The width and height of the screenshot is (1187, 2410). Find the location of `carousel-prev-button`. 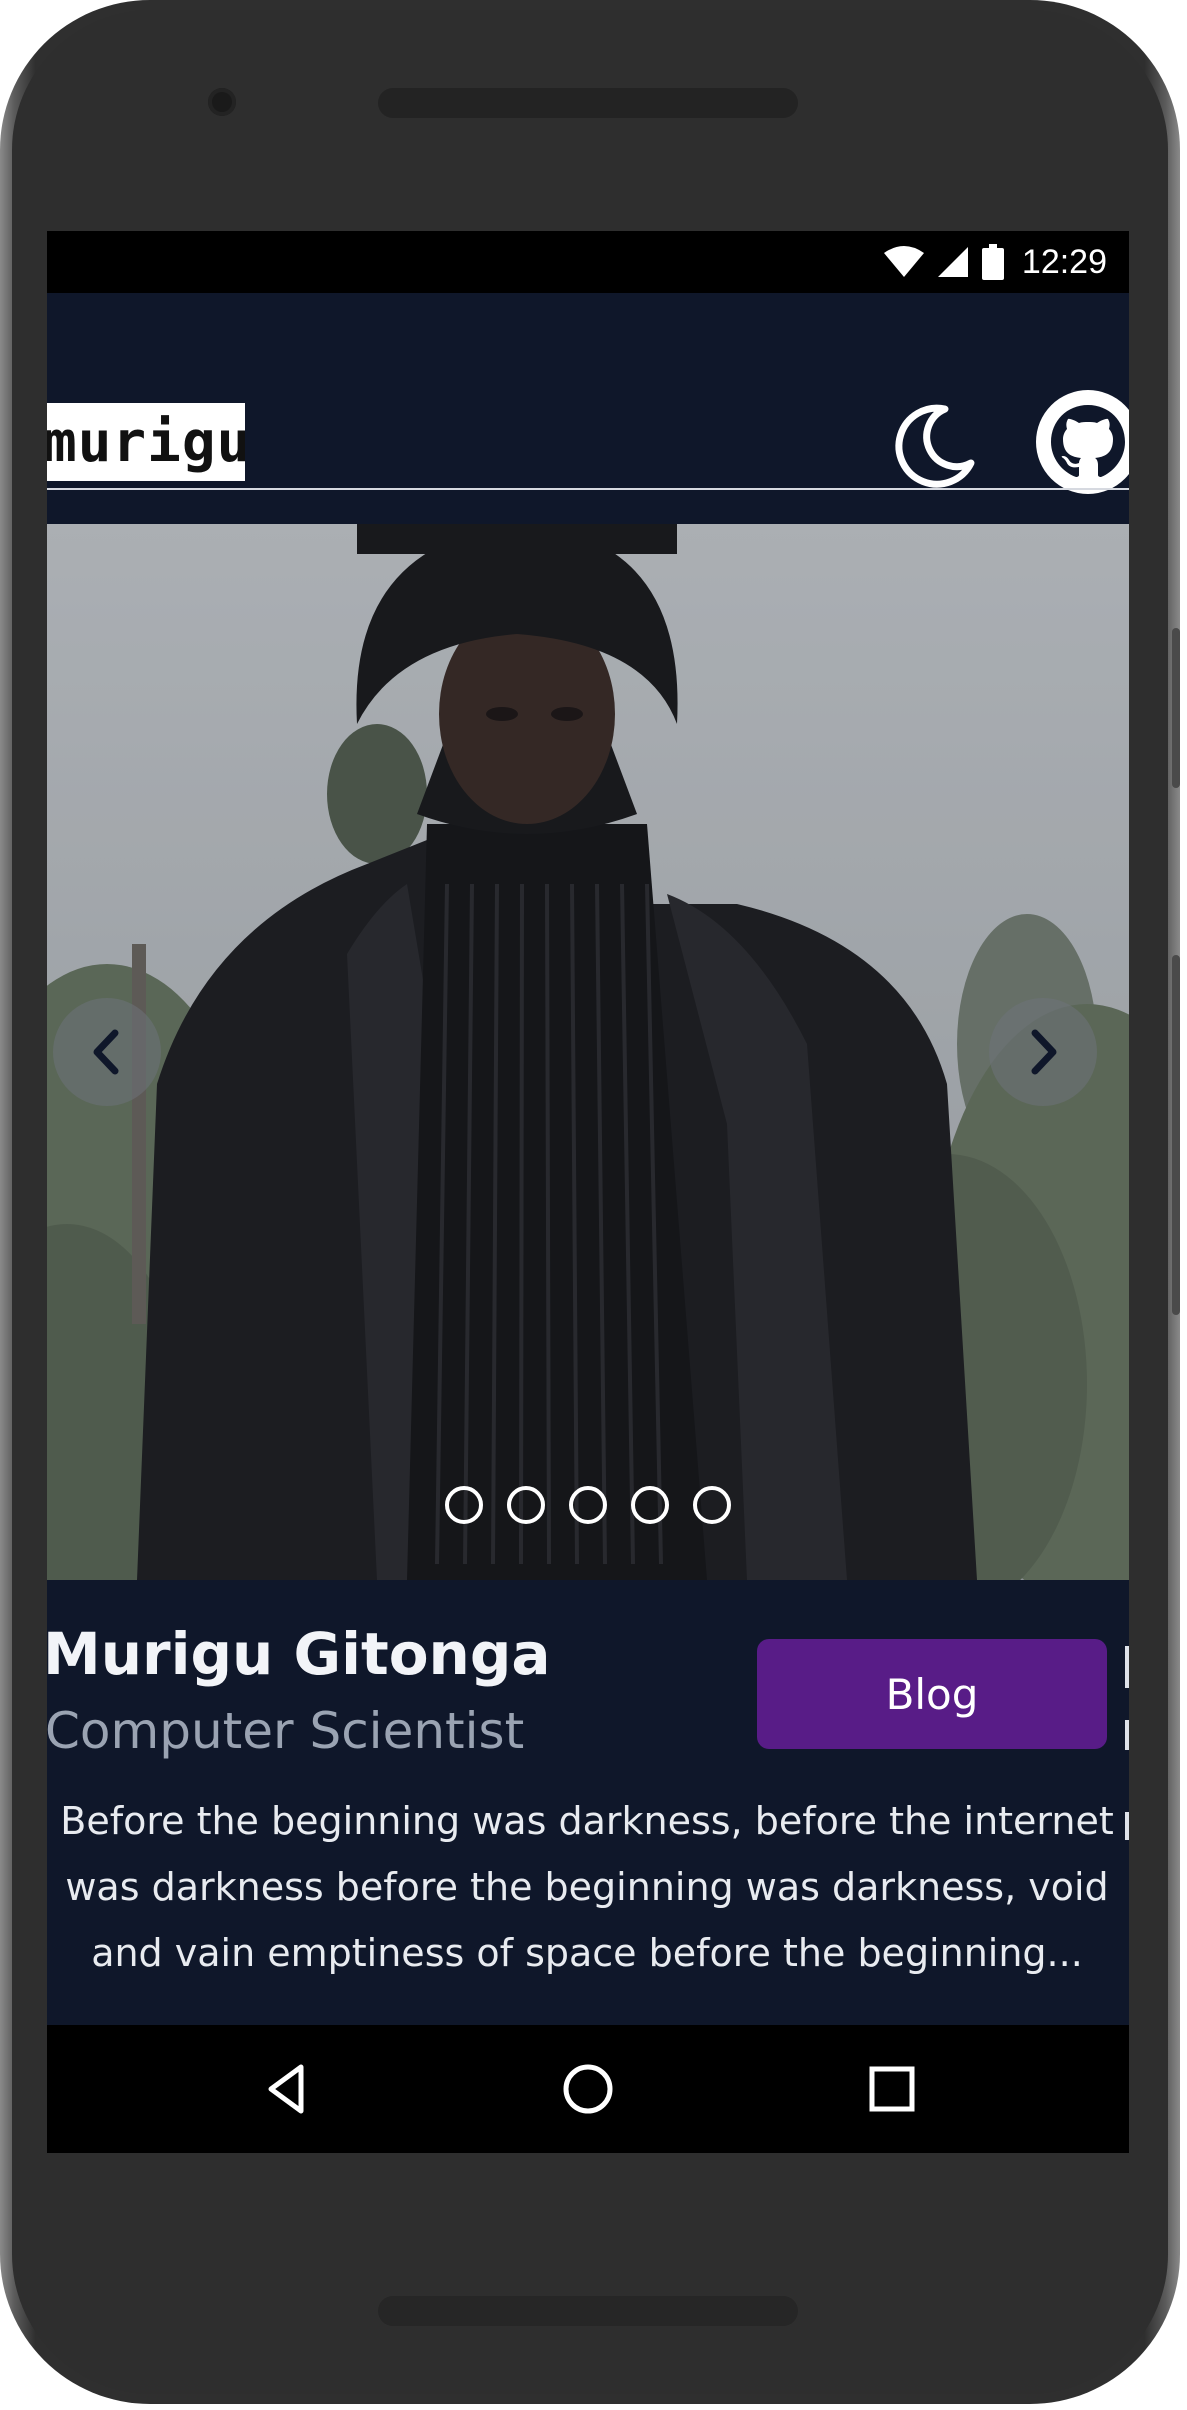

carousel-prev-button is located at coordinates (107, 1052).